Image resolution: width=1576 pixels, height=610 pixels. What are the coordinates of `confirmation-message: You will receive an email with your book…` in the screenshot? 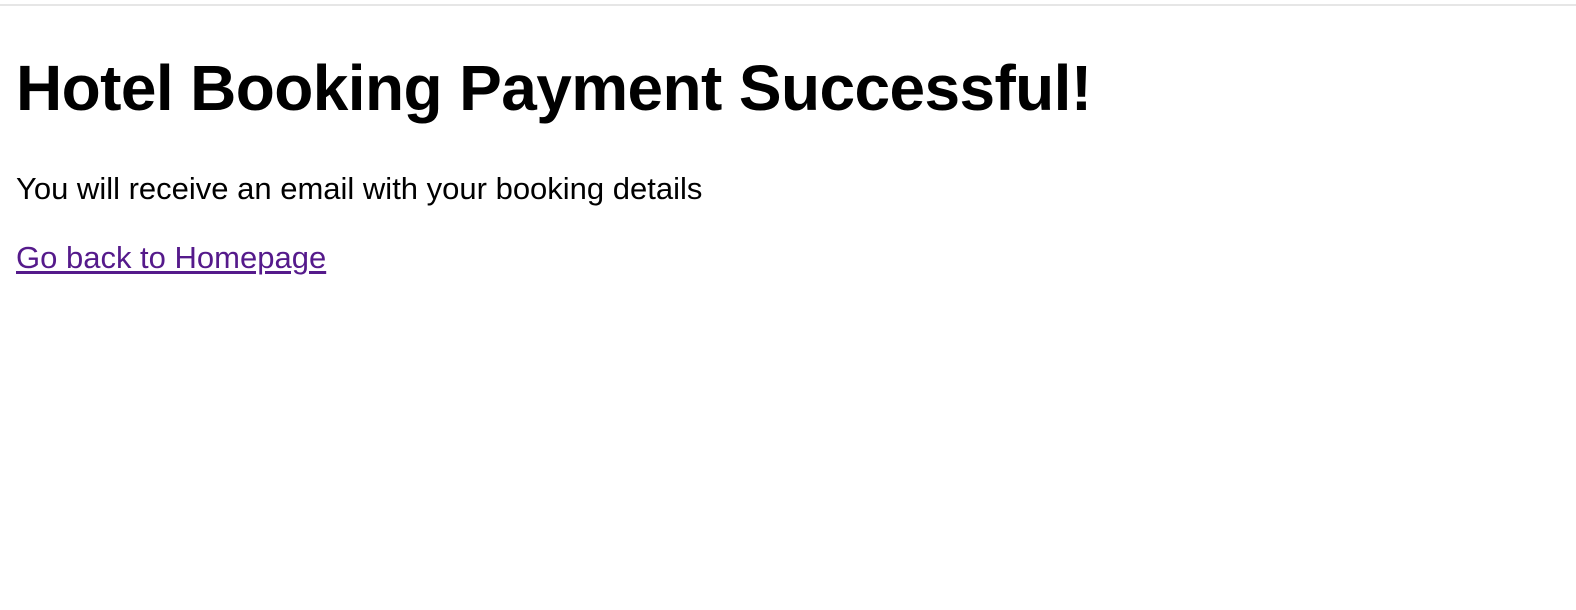 It's located at (359, 188).